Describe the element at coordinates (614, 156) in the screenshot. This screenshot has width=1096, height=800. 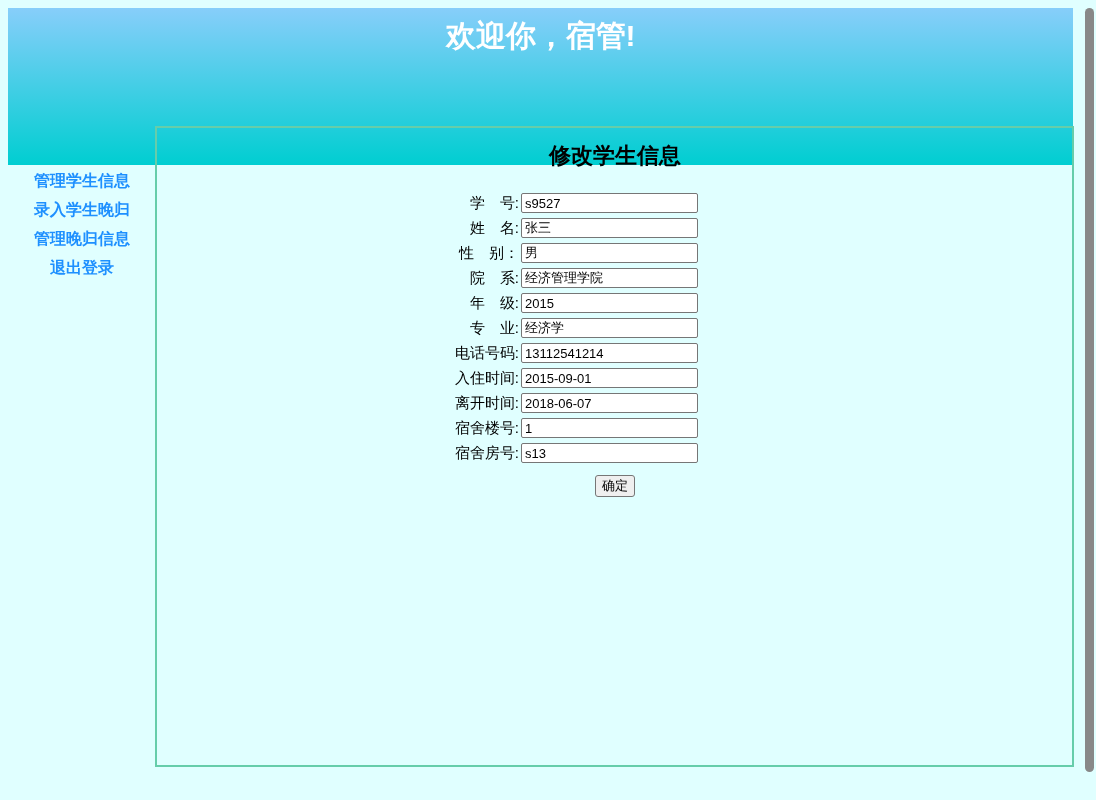
I see `form-title: 修改学生信息` at that location.